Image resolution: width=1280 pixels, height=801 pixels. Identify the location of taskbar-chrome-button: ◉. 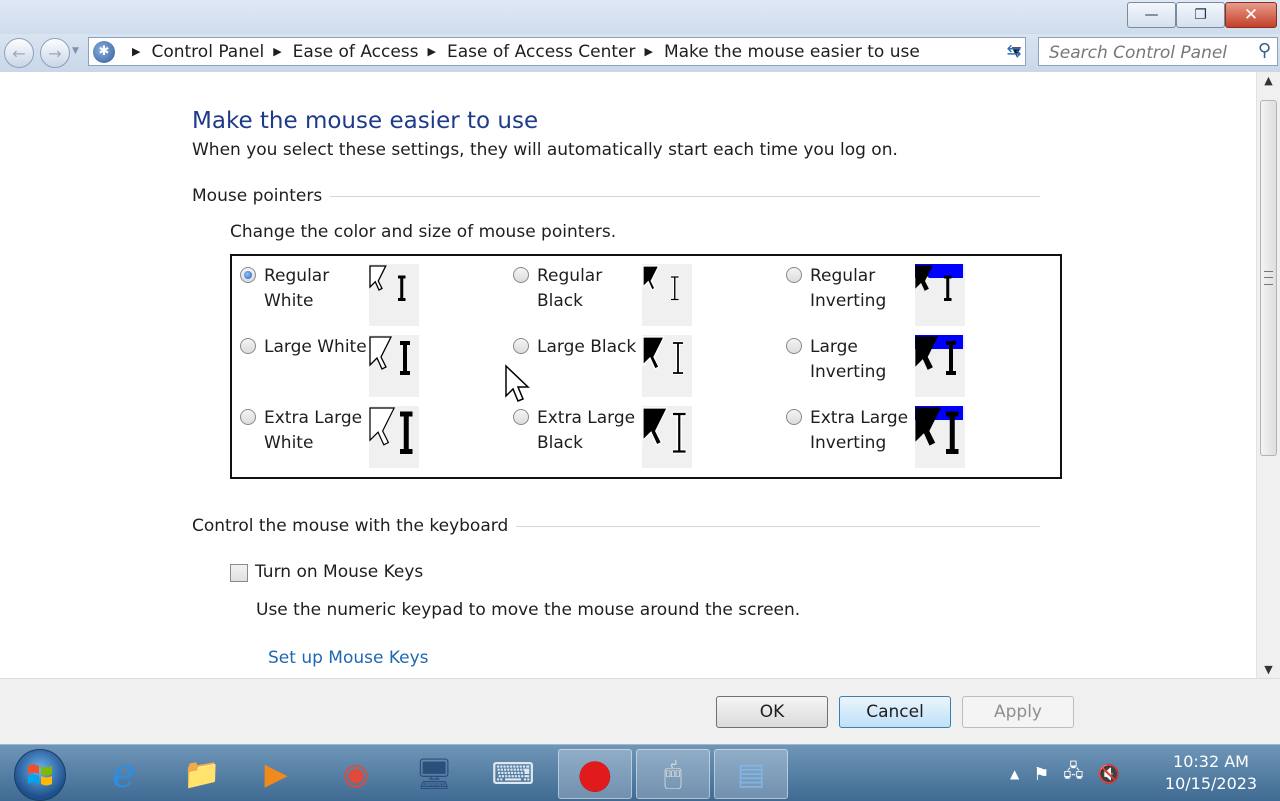
(356, 774).